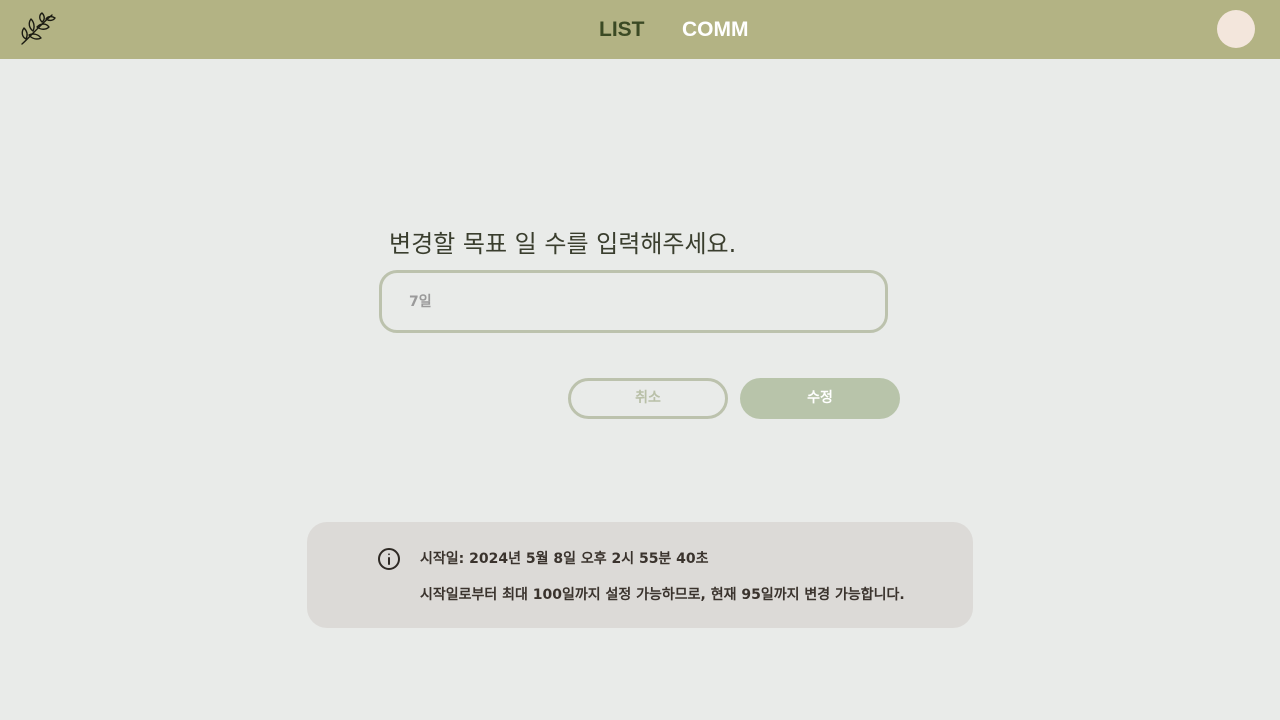 The height and width of the screenshot is (720, 1280). What do you see at coordinates (648, 398) in the screenshot?
I see `cancel-button: 취소` at bounding box center [648, 398].